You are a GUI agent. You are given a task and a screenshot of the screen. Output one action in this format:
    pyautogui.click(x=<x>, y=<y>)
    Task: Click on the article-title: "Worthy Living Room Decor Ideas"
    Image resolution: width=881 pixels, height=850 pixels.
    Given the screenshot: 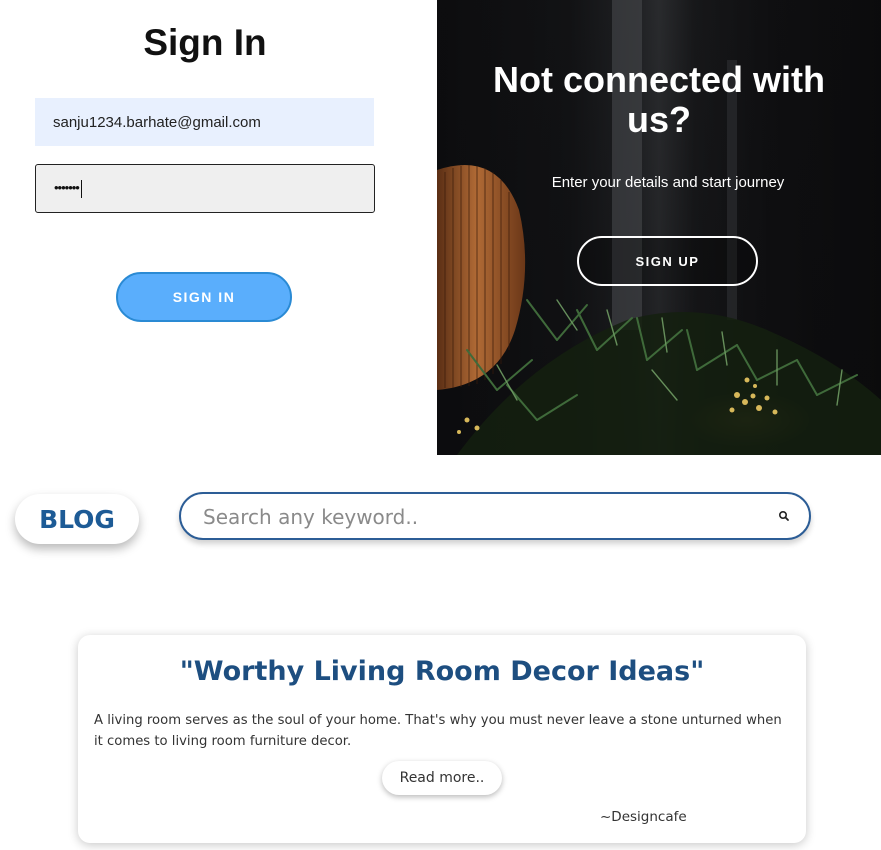 What is the action you would take?
    pyautogui.click(x=442, y=671)
    